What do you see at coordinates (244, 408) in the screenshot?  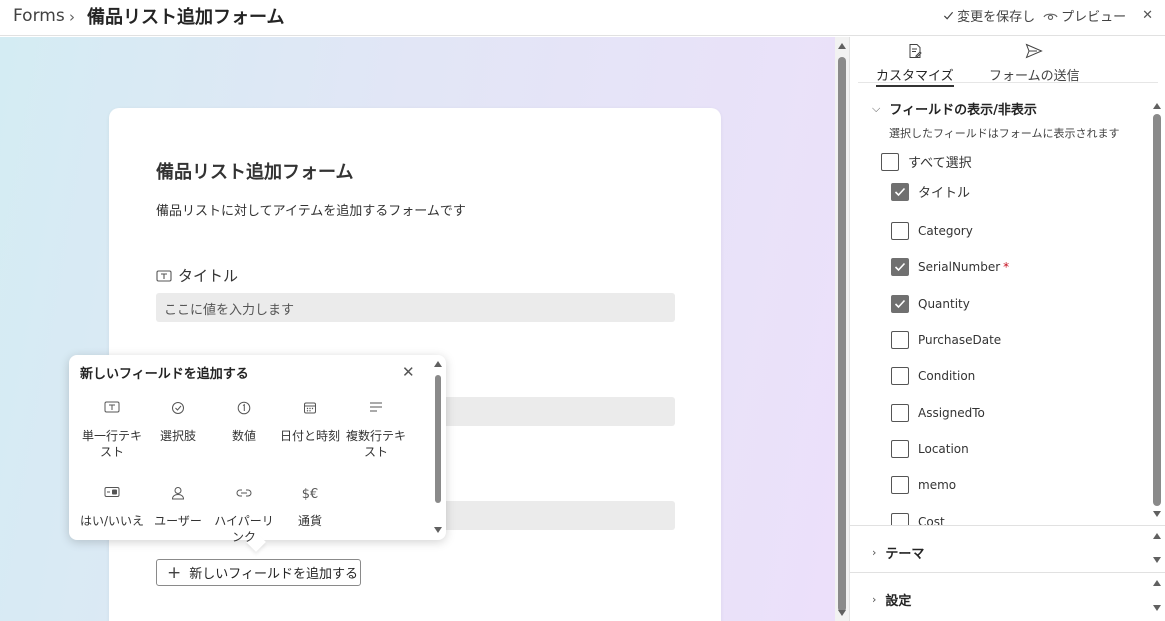 I see `number-icon` at bounding box center [244, 408].